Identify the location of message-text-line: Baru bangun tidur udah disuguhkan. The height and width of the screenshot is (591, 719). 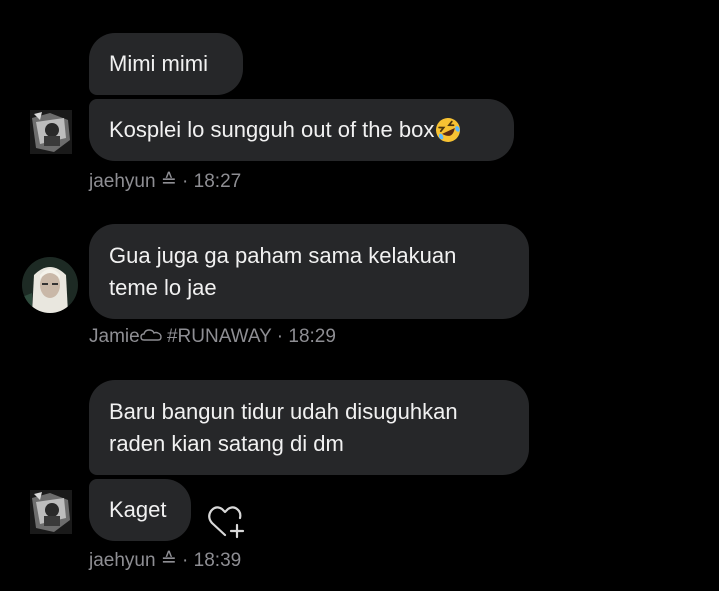
(283, 411).